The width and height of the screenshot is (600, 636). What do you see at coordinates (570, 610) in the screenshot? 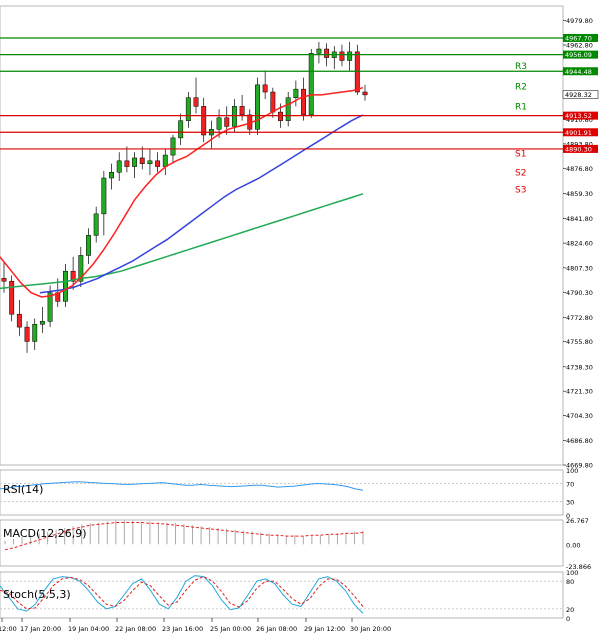
I see `stoch-tick-label: 20` at bounding box center [570, 610].